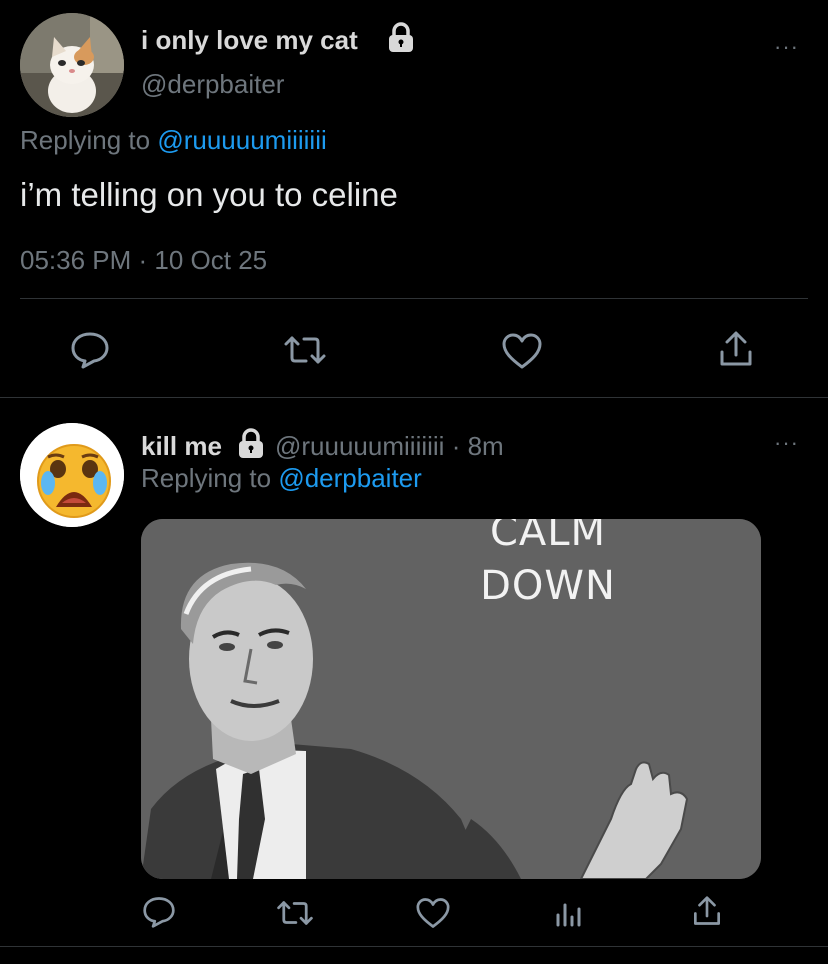 The height and width of the screenshot is (964, 828). What do you see at coordinates (181, 446) in the screenshot?
I see `display-name: kill me` at bounding box center [181, 446].